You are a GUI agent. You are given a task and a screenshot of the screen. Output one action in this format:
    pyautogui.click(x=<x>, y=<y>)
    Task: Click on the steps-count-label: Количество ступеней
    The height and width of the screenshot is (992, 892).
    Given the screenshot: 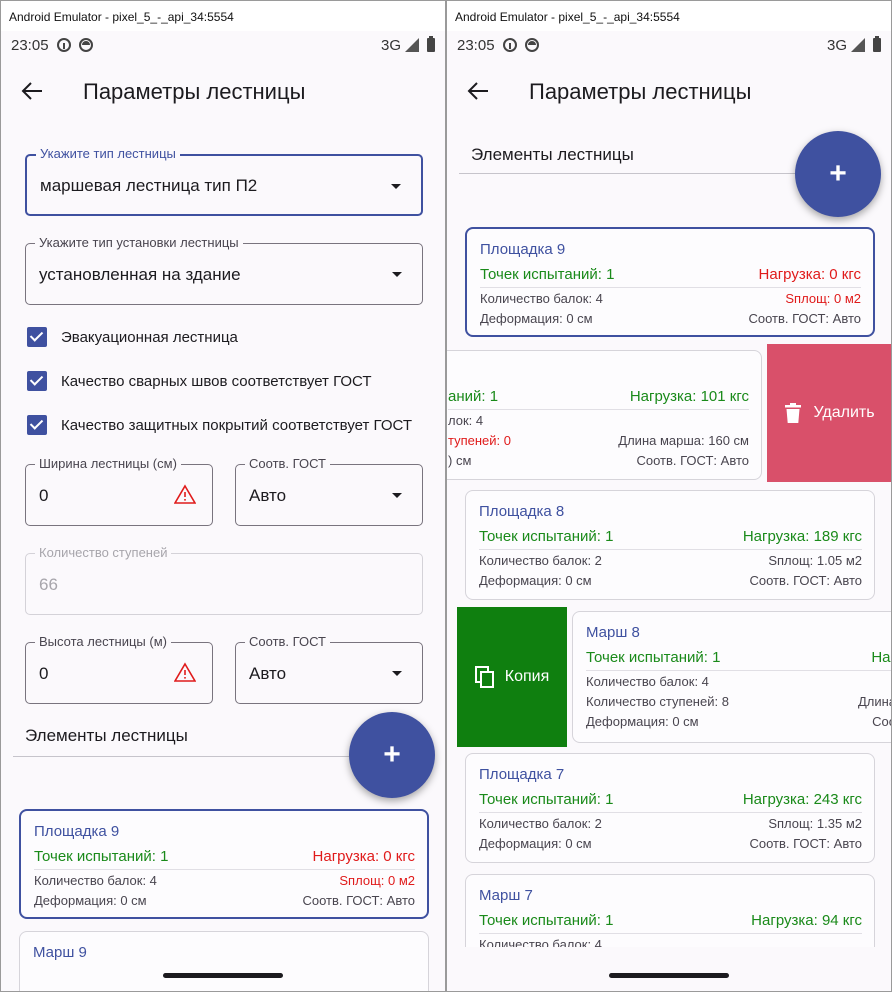 What is the action you would take?
    pyautogui.click(x=103, y=552)
    